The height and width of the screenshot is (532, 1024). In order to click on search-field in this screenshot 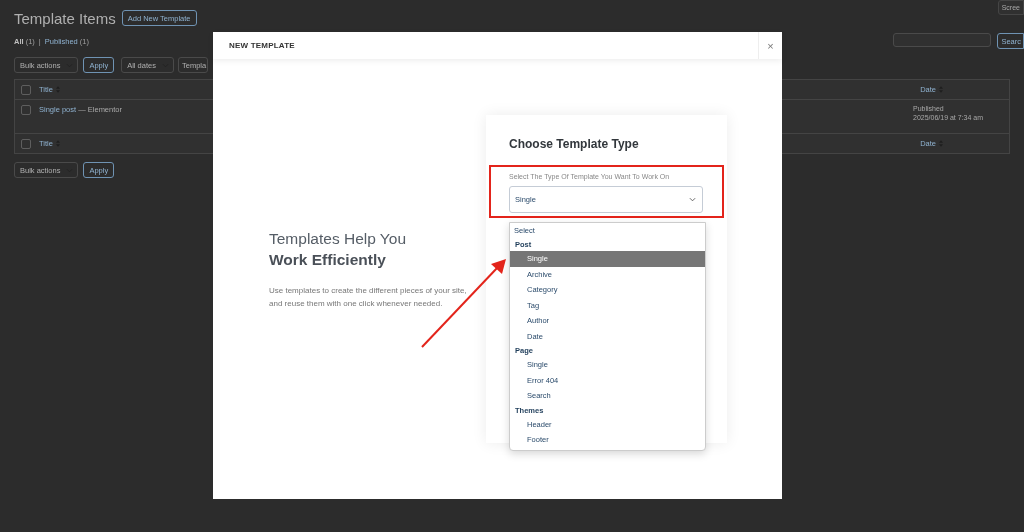, I will do `click(942, 40)`.